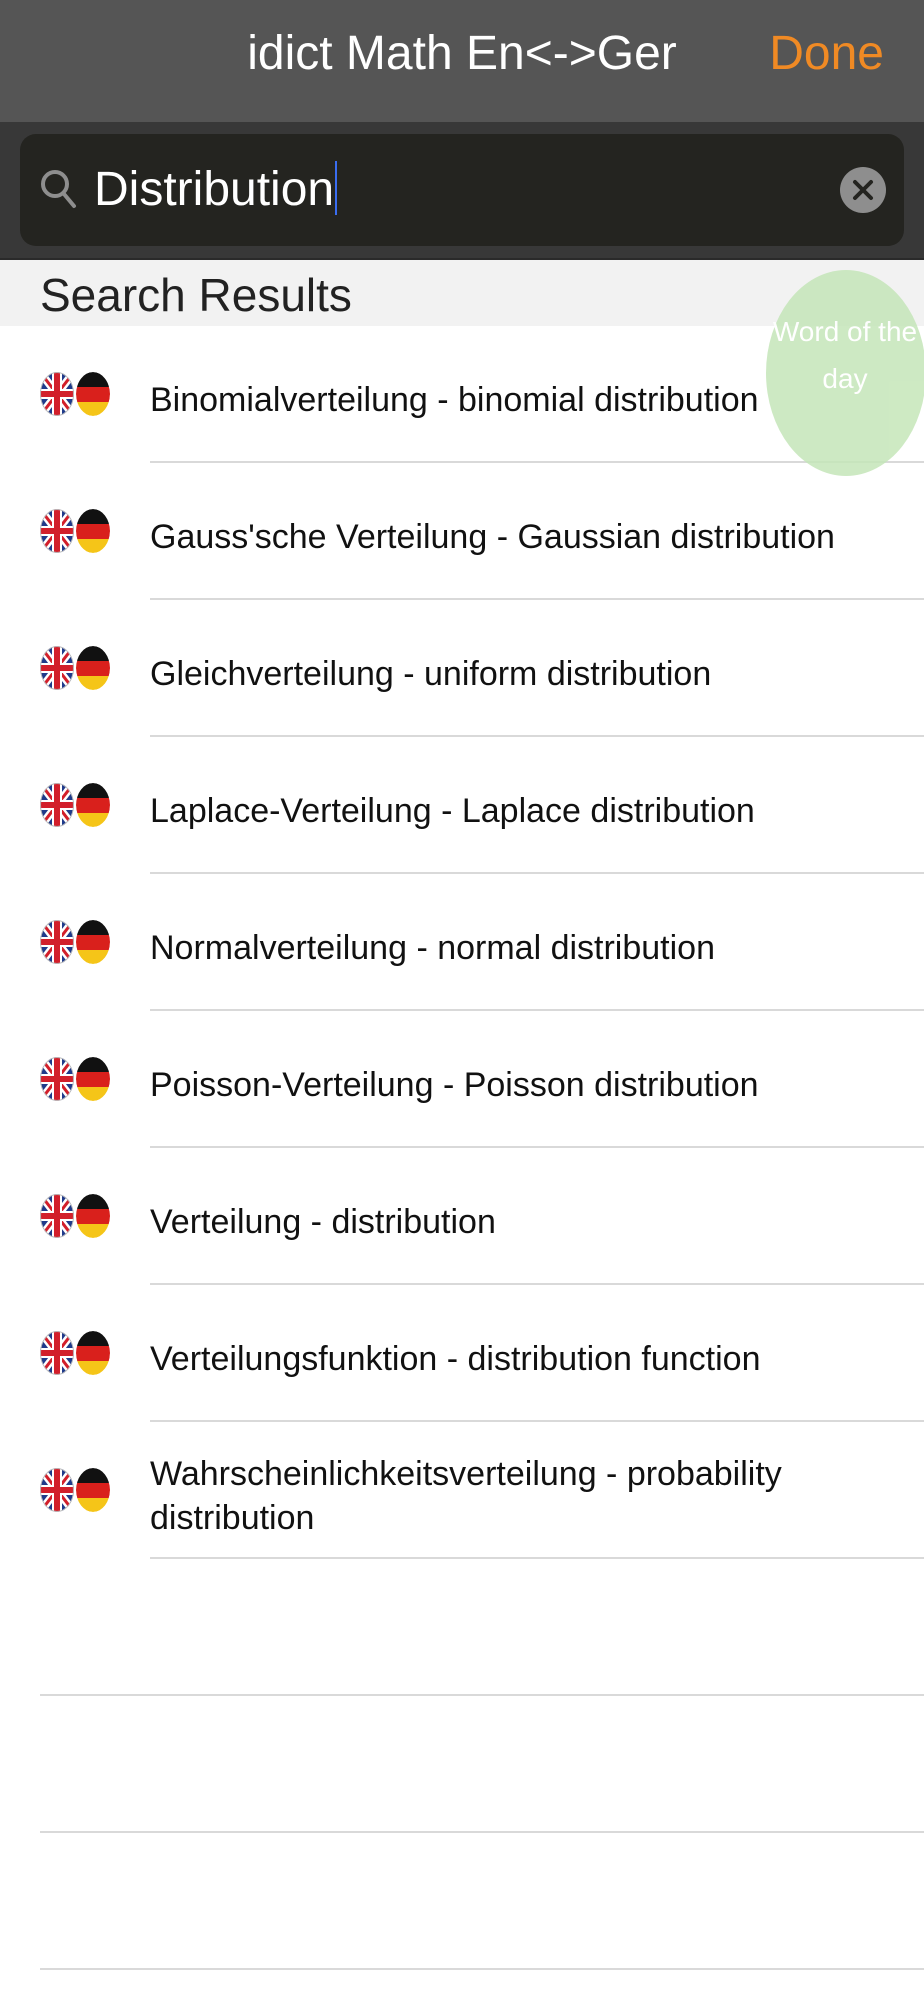 This screenshot has height=2000, width=924. Describe the element at coordinates (433, 948) in the screenshot. I see `result-label: Normalverteilung - normal distribution` at that location.